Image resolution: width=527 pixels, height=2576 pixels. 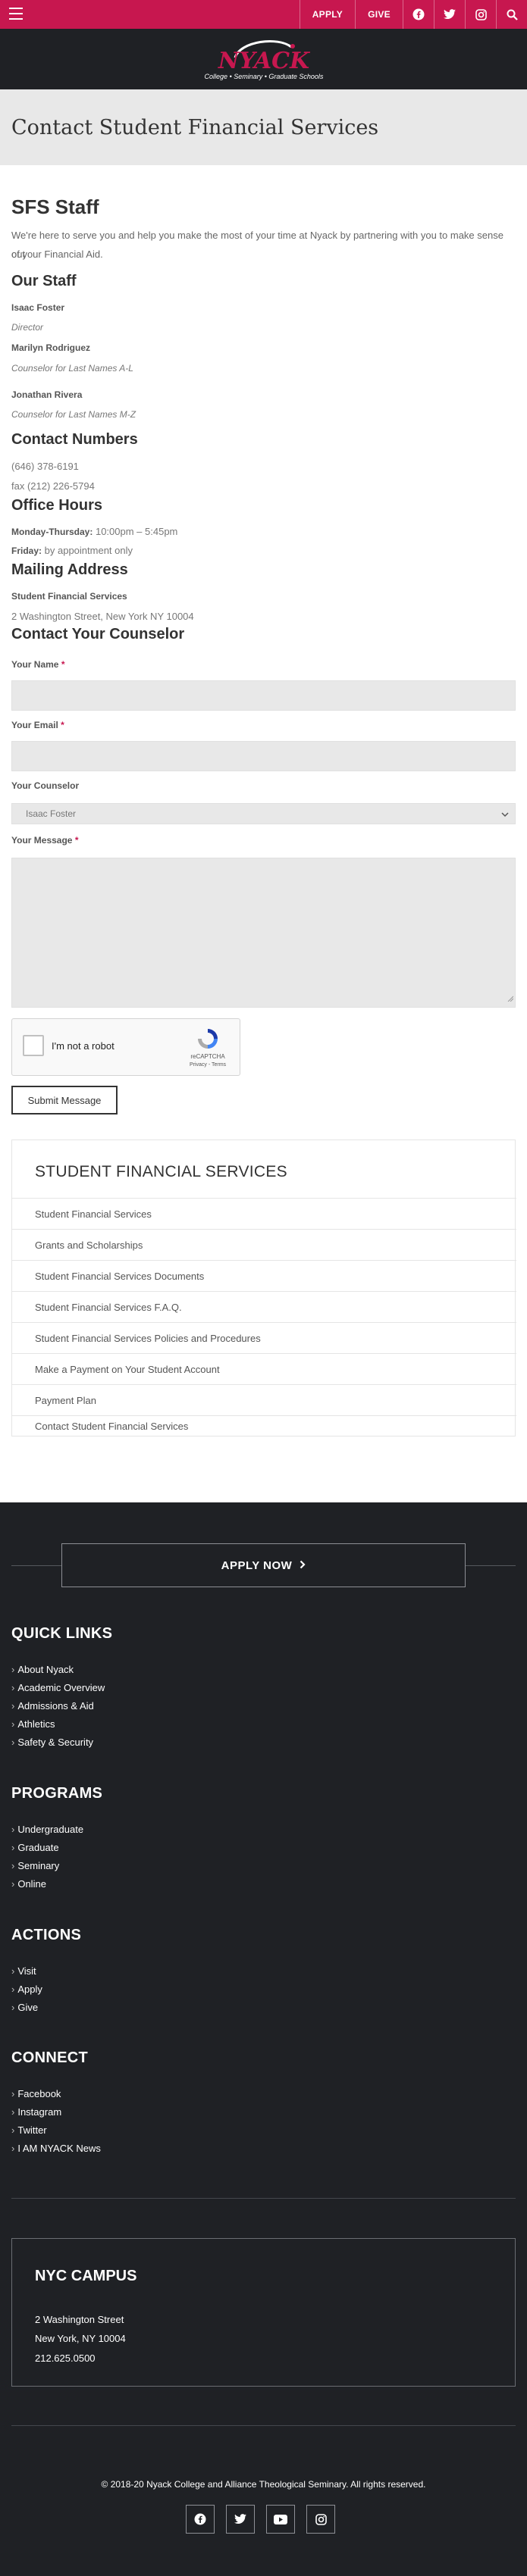 I want to click on top-nav: APPLY GIVE, so click(x=413, y=14).